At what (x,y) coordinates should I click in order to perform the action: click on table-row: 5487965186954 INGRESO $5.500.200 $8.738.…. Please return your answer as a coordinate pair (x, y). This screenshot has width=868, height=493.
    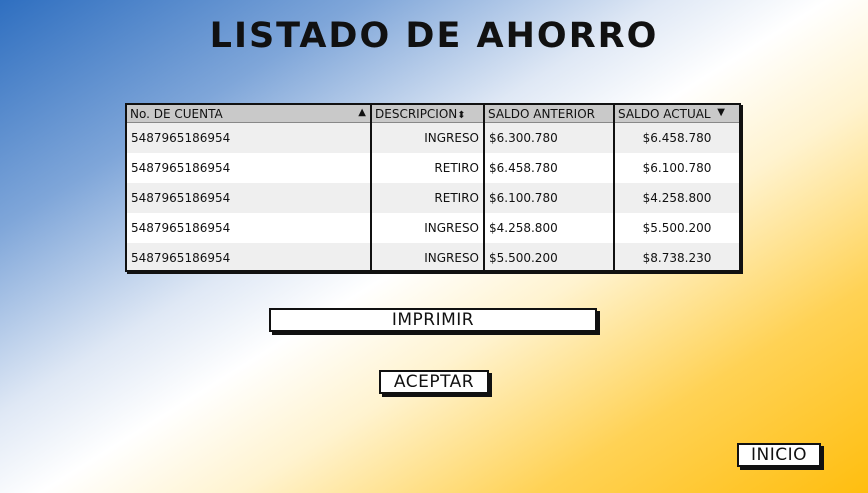
    Looking at the image, I should click on (433, 256).